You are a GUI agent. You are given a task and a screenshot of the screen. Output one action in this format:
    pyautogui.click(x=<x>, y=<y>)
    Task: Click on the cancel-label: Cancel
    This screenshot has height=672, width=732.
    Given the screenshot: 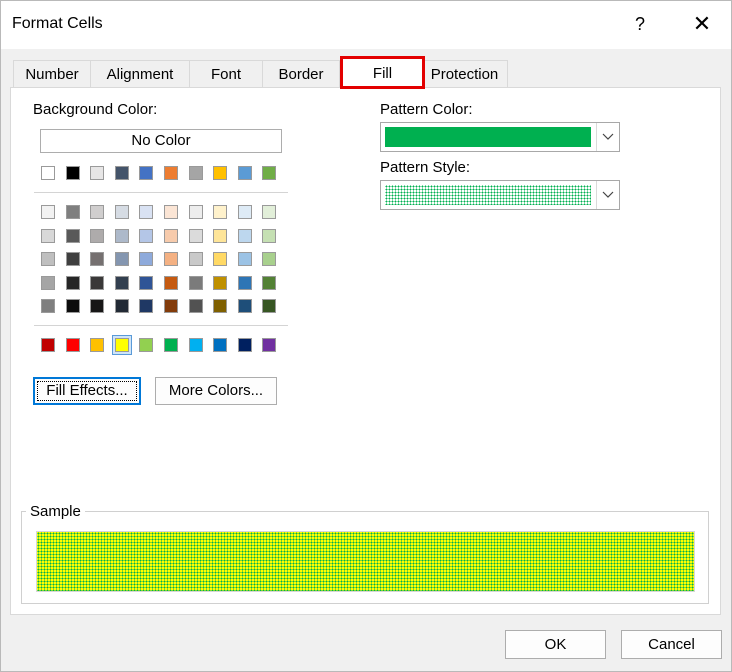 What is the action you would take?
    pyautogui.click(x=671, y=644)
    